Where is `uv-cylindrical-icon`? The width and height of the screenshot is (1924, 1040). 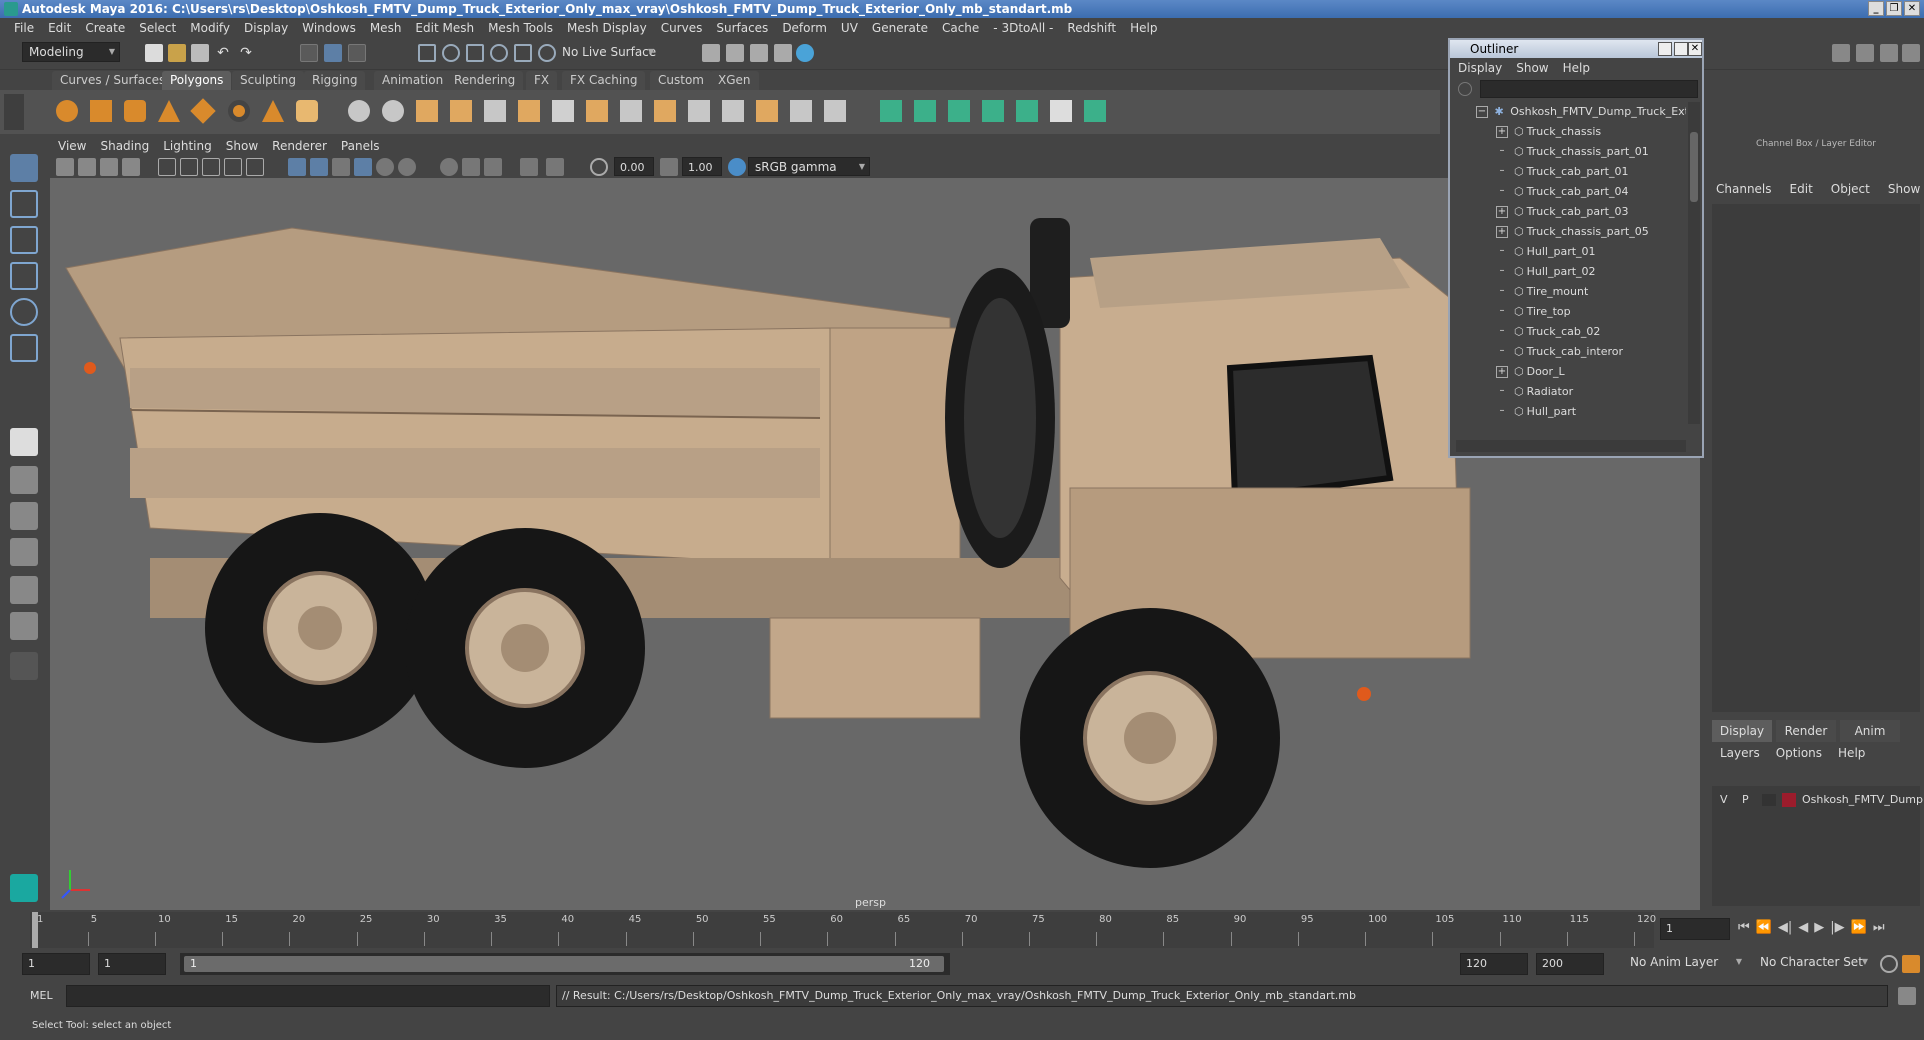
uv-cylindrical-icon is located at coordinates (925, 111).